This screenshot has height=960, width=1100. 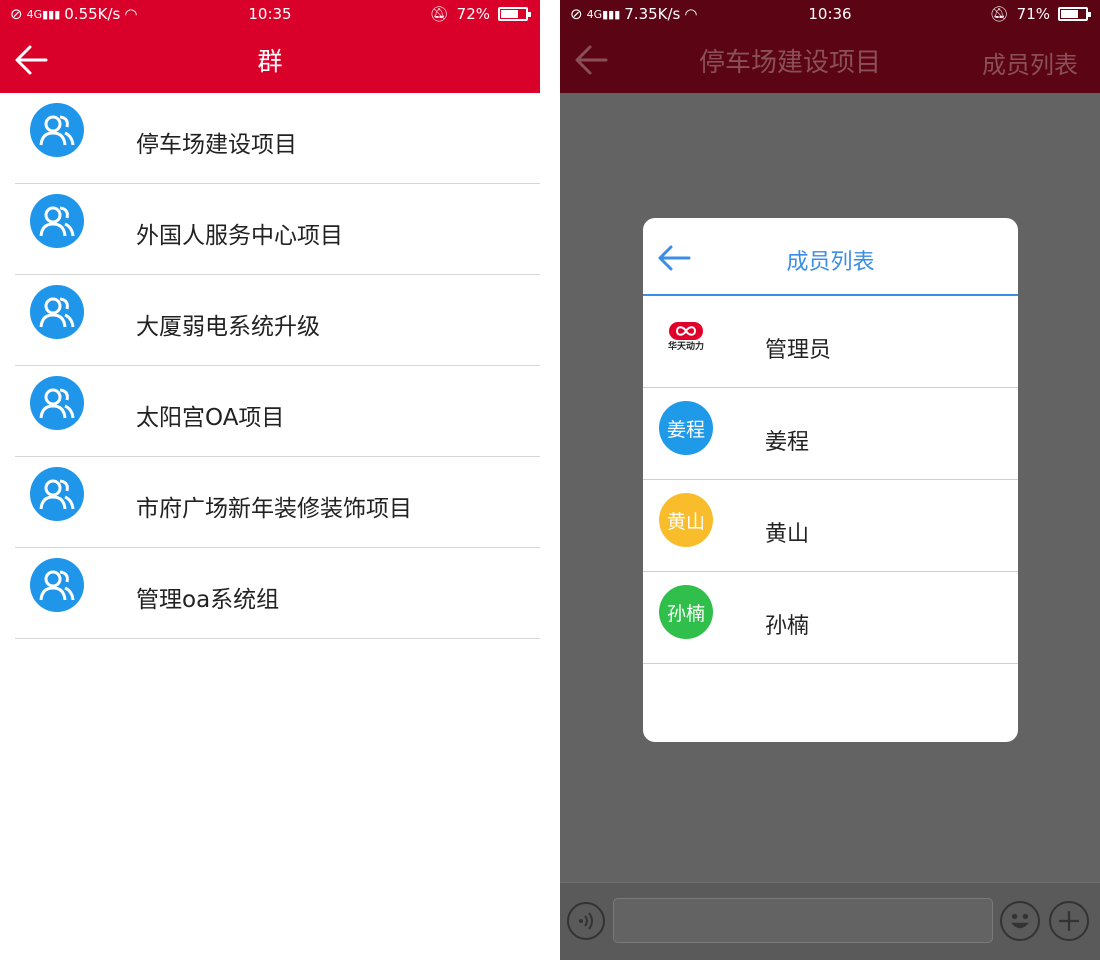 I want to click on status-bar: ⊘ 4G▮▮▮ 0.55K/s ◠ 10:35 🔕︎ 72%, so click(x=270, y=15).